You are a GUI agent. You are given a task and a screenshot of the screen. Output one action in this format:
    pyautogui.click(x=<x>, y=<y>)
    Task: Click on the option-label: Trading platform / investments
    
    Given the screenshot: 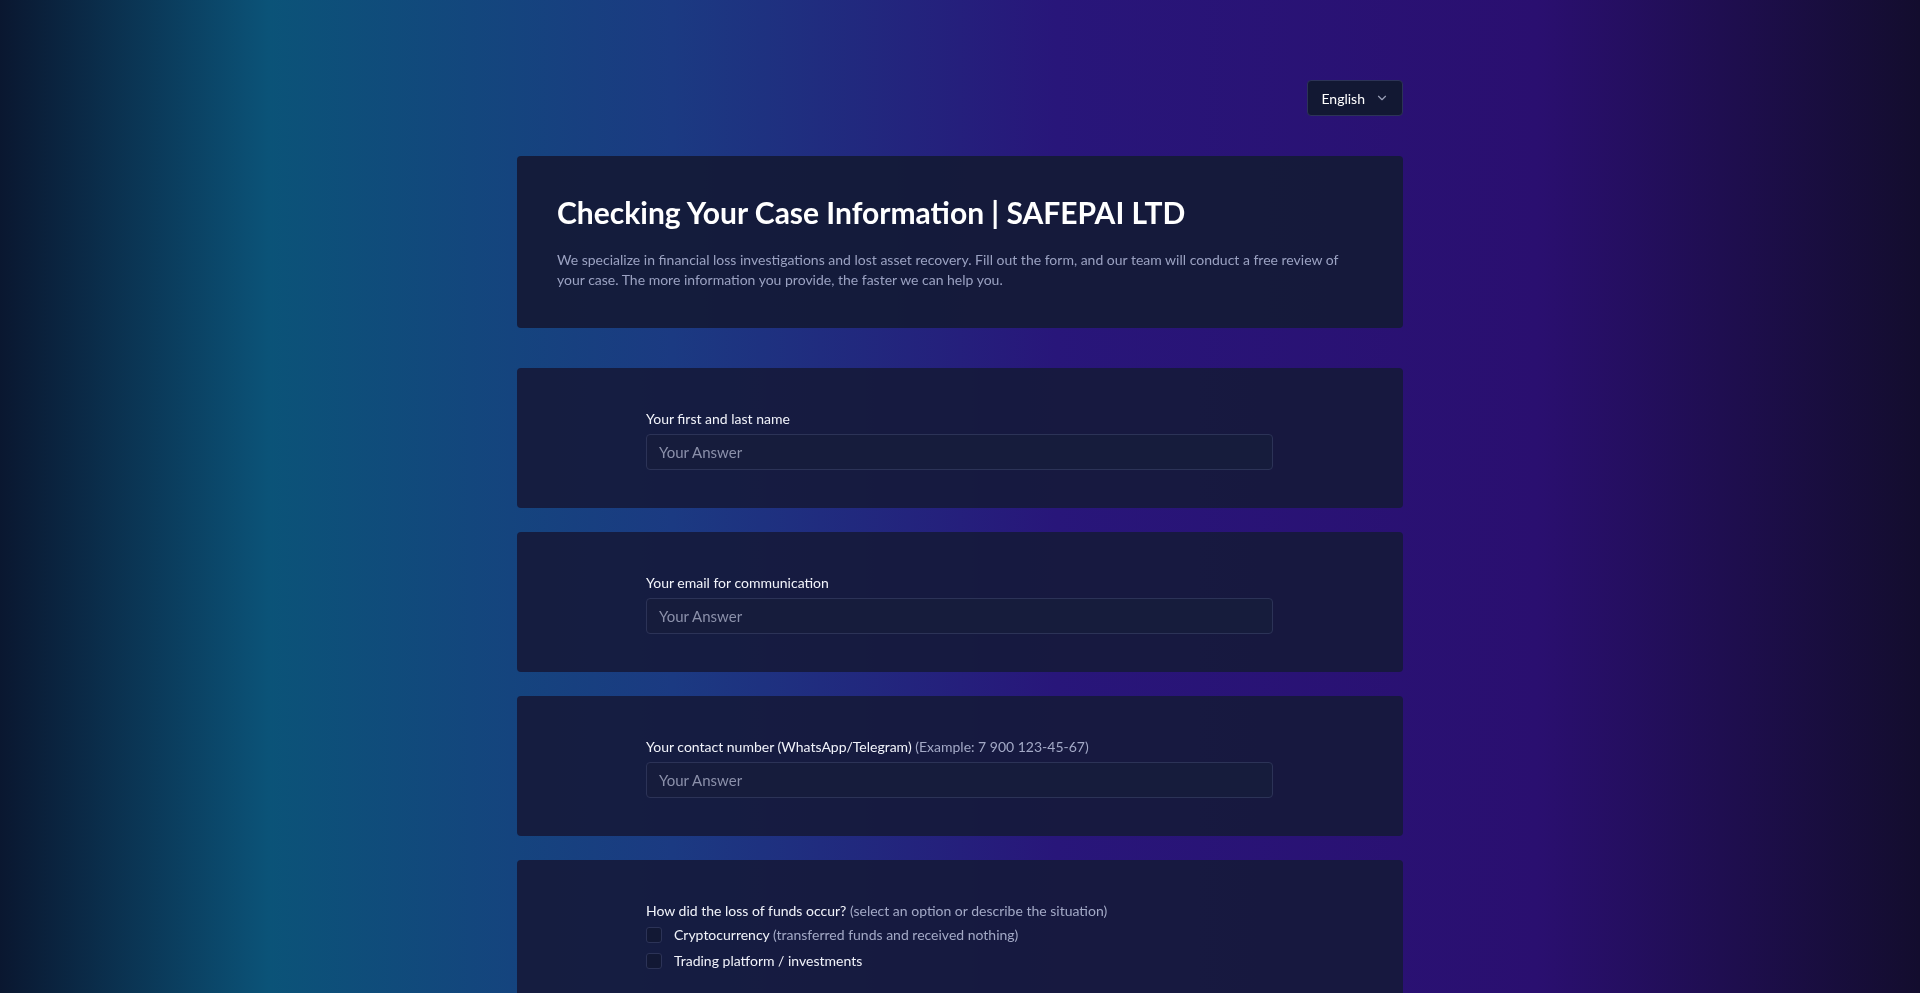 What is the action you would take?
    pyautogui.click(x=768, y=960)
    